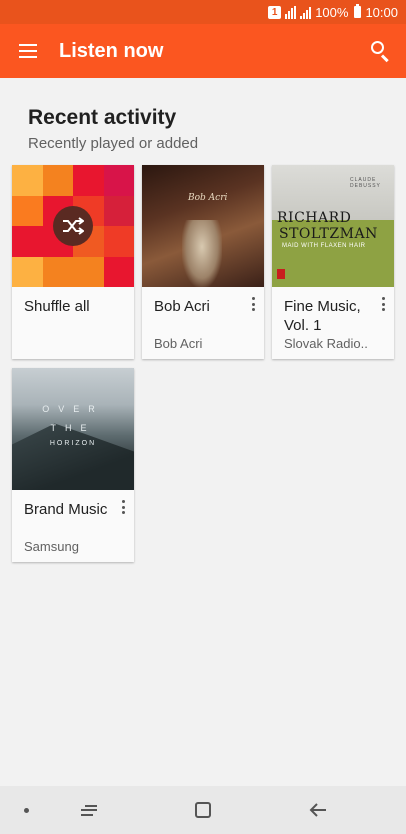 Image resolution: width=406 pixels, height=834 pixels. What do you see at coordinates (381, 12) in the screenshot?
I see `status-time: 10:00` at bounding box center [381, 12].